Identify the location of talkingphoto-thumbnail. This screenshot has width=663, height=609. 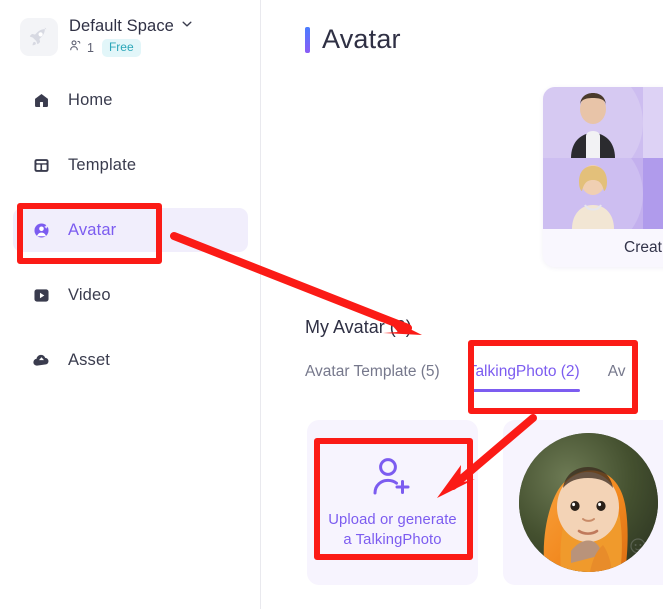
(588, 502).